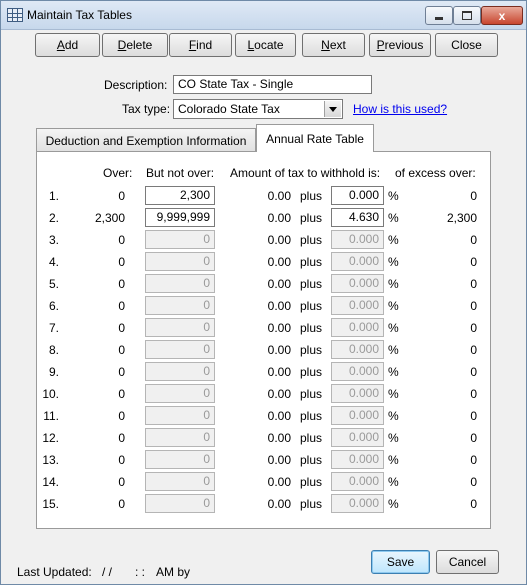 The image size is (527, 585). What do you see at coordinates (135, 45) in the screenshot?
I see `delete-button: Delete` at bounding box center [135, 45].